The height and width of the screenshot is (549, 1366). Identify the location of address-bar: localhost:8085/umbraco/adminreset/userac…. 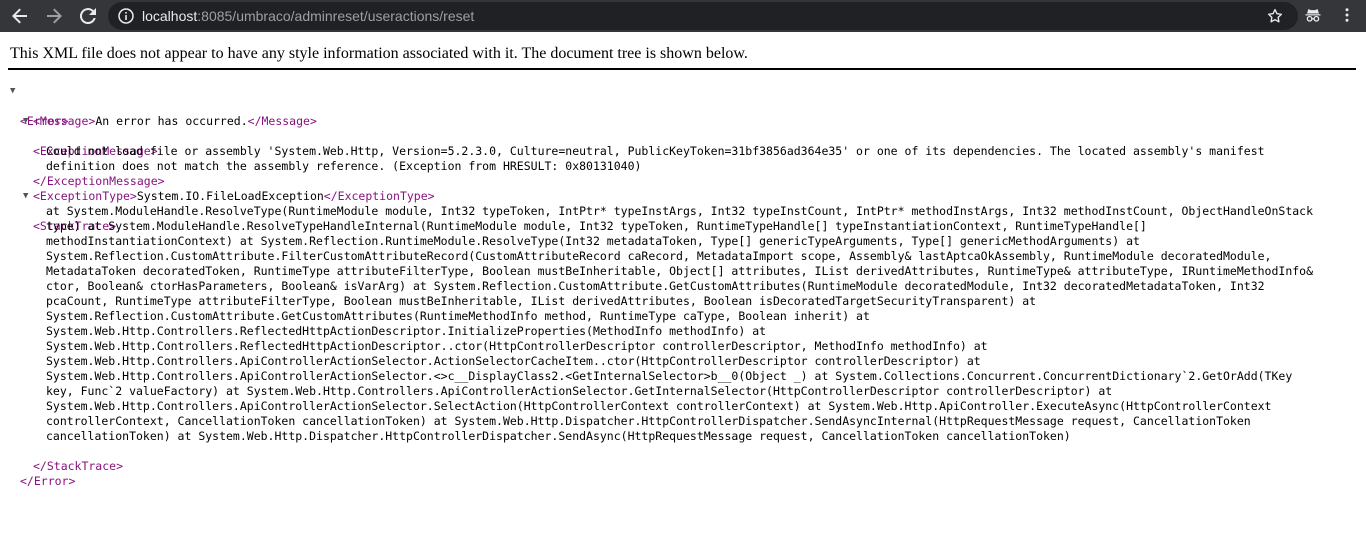
(703, 16).